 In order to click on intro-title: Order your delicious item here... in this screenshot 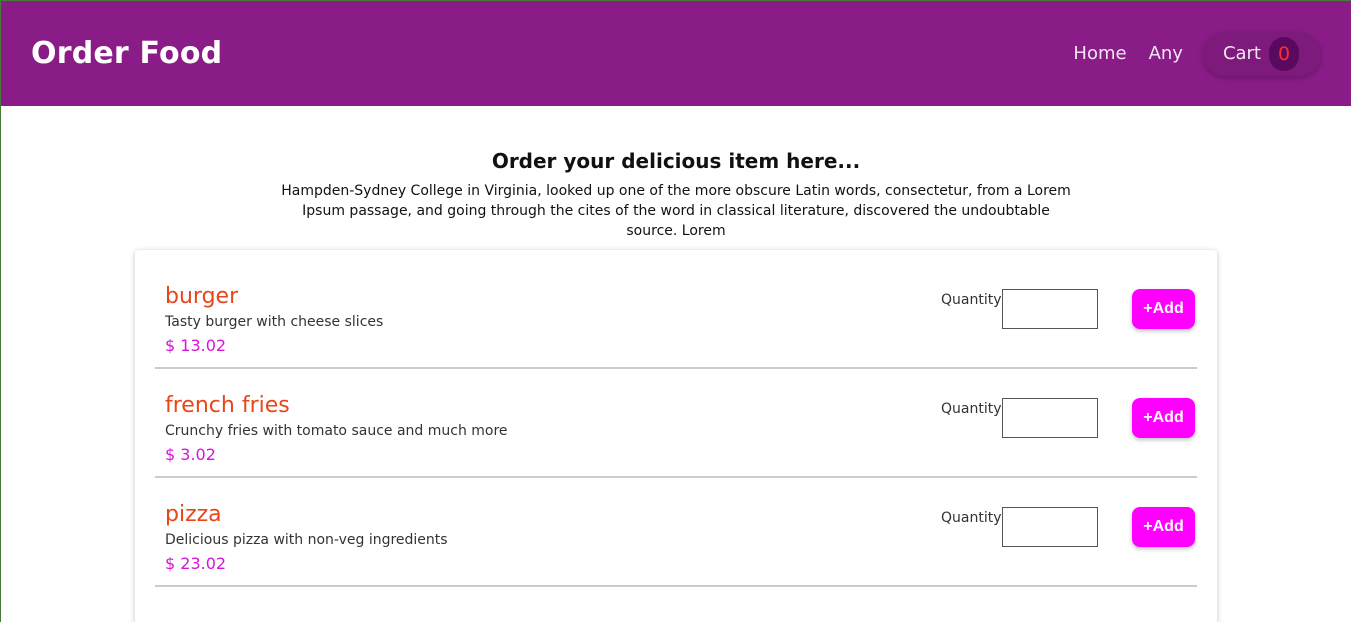, I will do `click(676, 161)`.